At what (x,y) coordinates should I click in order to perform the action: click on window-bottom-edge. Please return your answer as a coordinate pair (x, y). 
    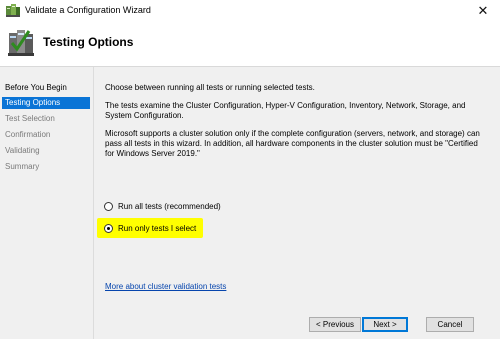
    Looking at the image, I should click on (250, 342).